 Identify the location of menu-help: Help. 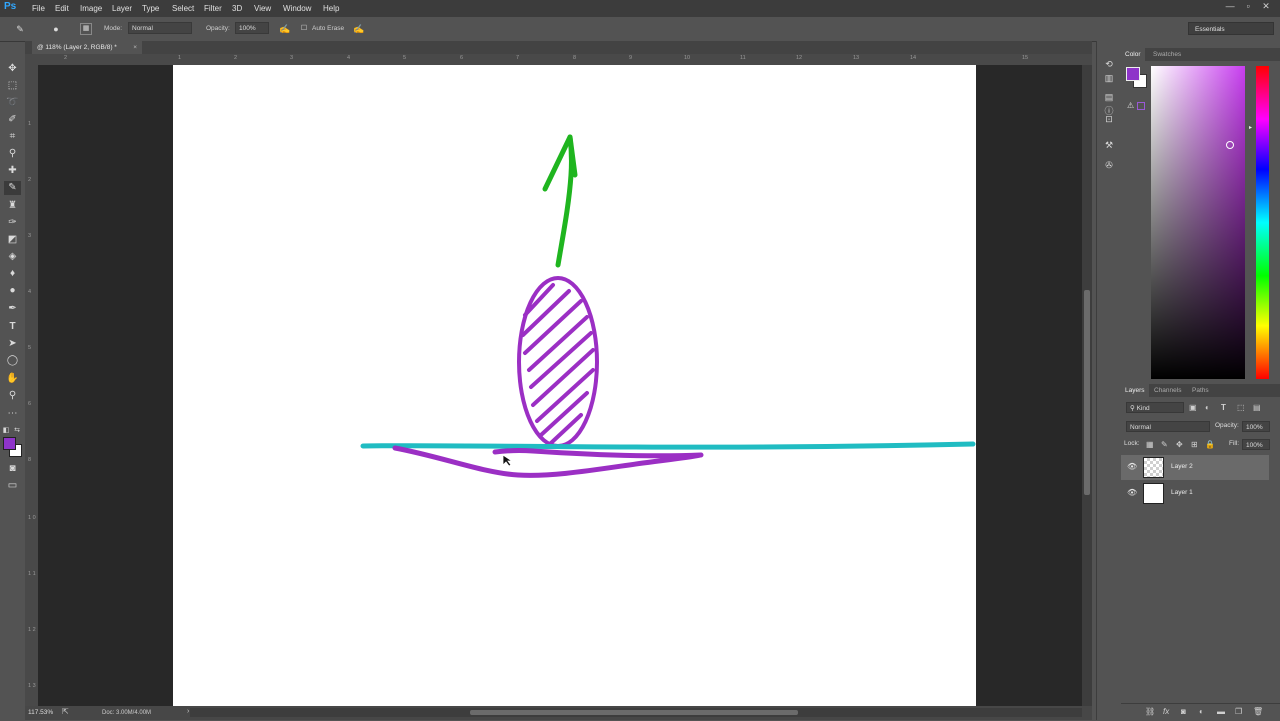
(331, 8).